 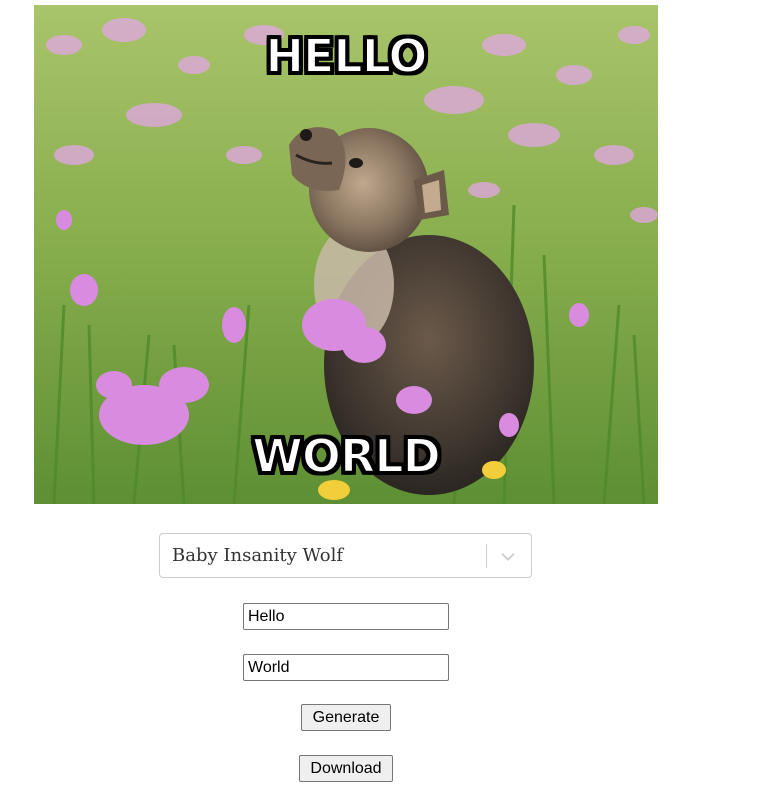 What do you see at coordinates (346, 717) in the screenshot?
I see `generate-button: Generate` at bounding box center [346, 717].